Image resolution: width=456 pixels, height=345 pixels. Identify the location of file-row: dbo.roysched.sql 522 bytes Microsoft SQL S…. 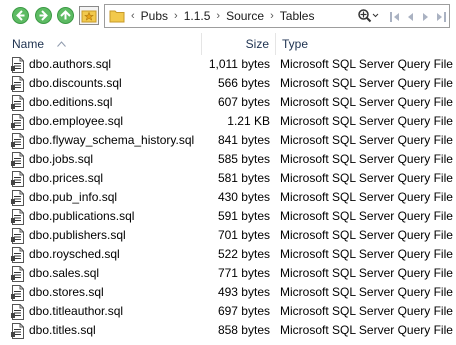
(228, 254).